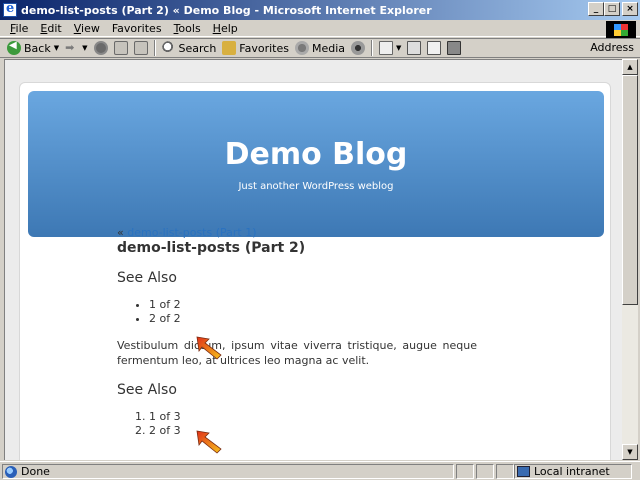 The image size is (640, 480). I want to click on menu-file: File, so click(19, 28).